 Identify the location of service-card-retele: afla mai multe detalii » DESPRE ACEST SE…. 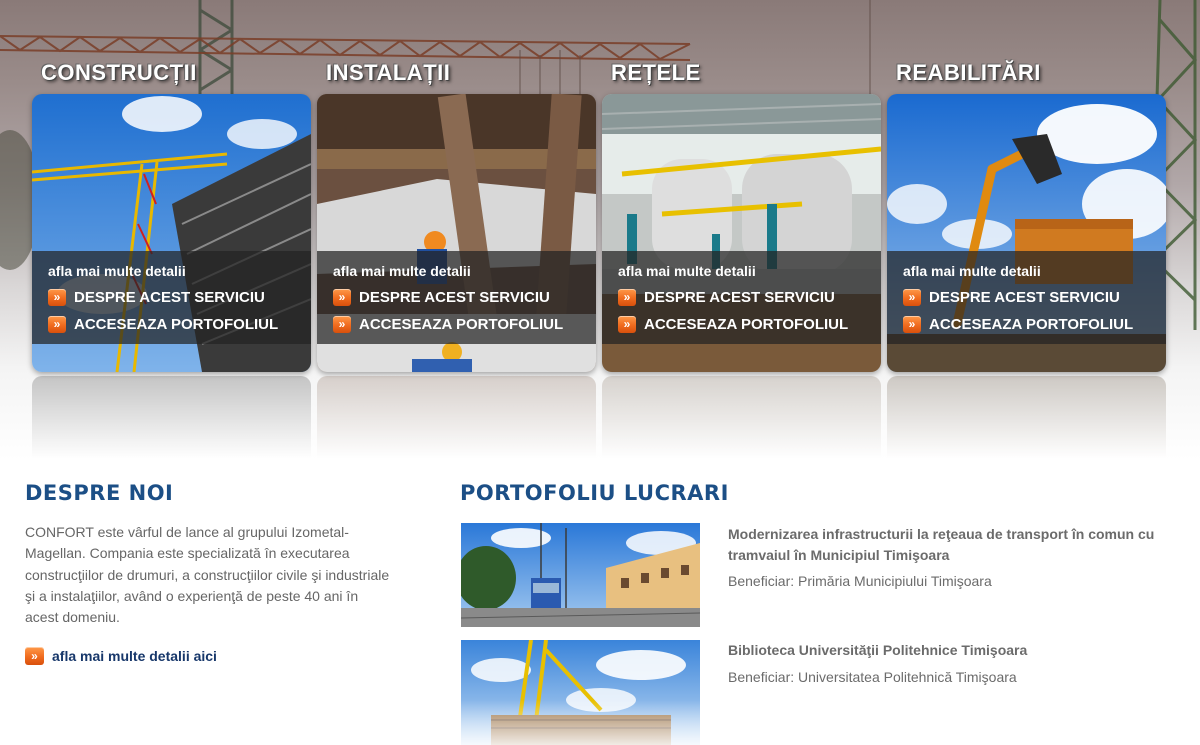
(741, 233).